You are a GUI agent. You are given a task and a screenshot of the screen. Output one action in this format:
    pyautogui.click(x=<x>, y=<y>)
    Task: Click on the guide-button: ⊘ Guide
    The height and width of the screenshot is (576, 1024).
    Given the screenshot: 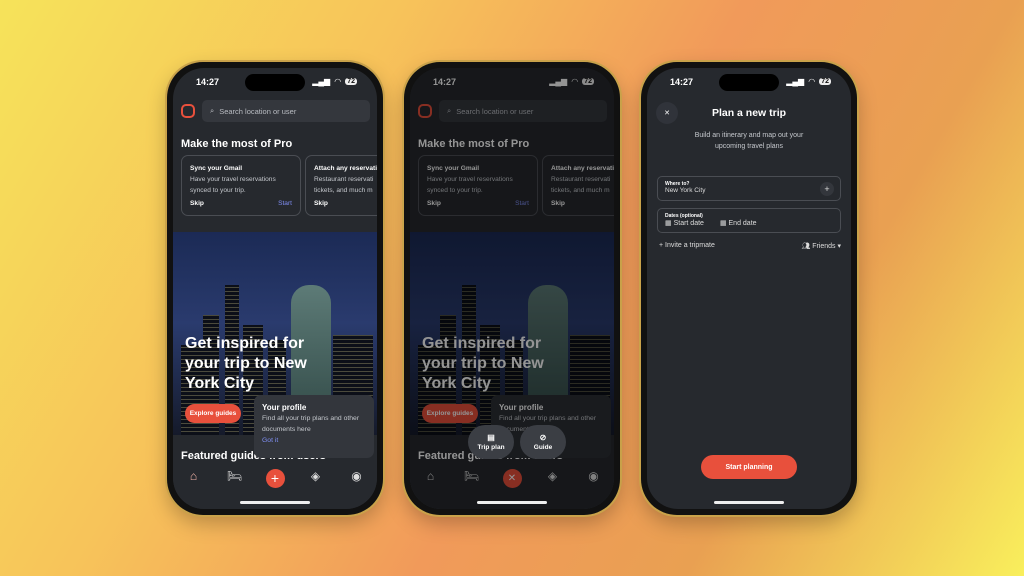 What is the action you would take?
    pyautogui.click(x=543, y=442)
    